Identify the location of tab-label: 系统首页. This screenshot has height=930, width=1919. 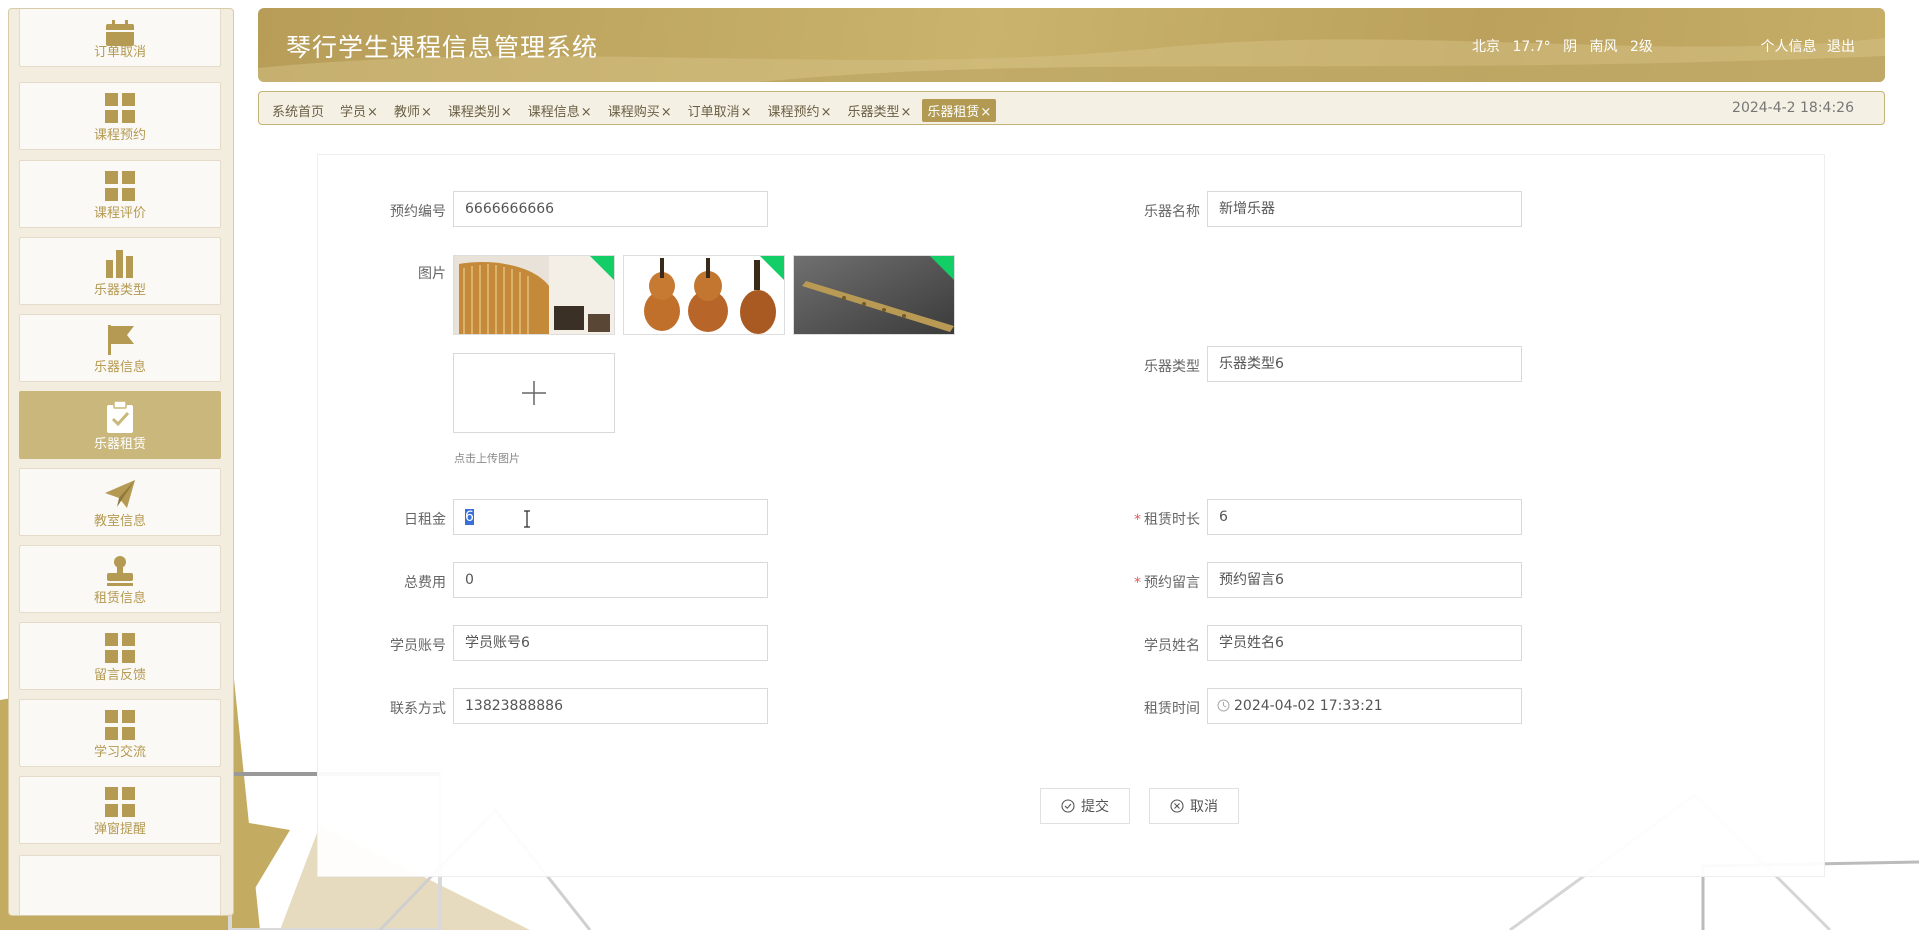
(298, 112).